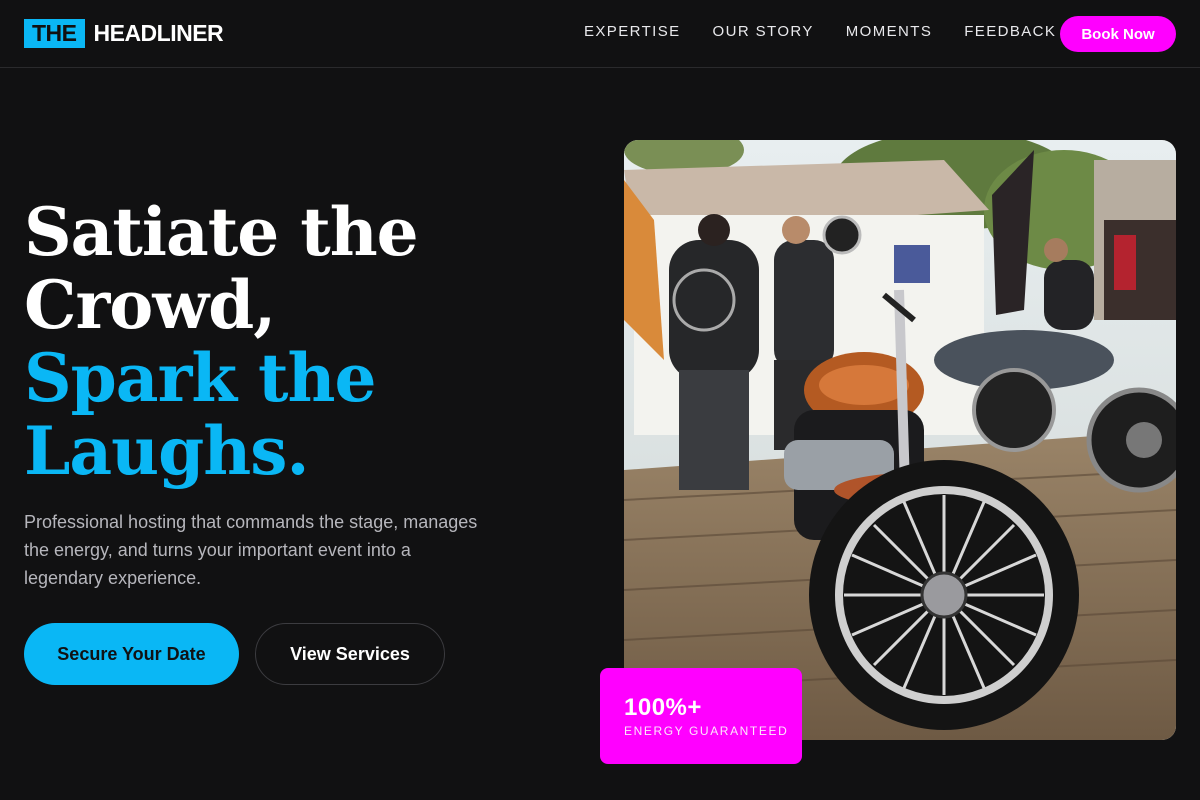 Image resolution: width=1200 pixels, height=800 pixels. Describe the element at coordinates (200, 378) in the screenshot. I see `hero-title-accent-line-1: Spark the` at that location.